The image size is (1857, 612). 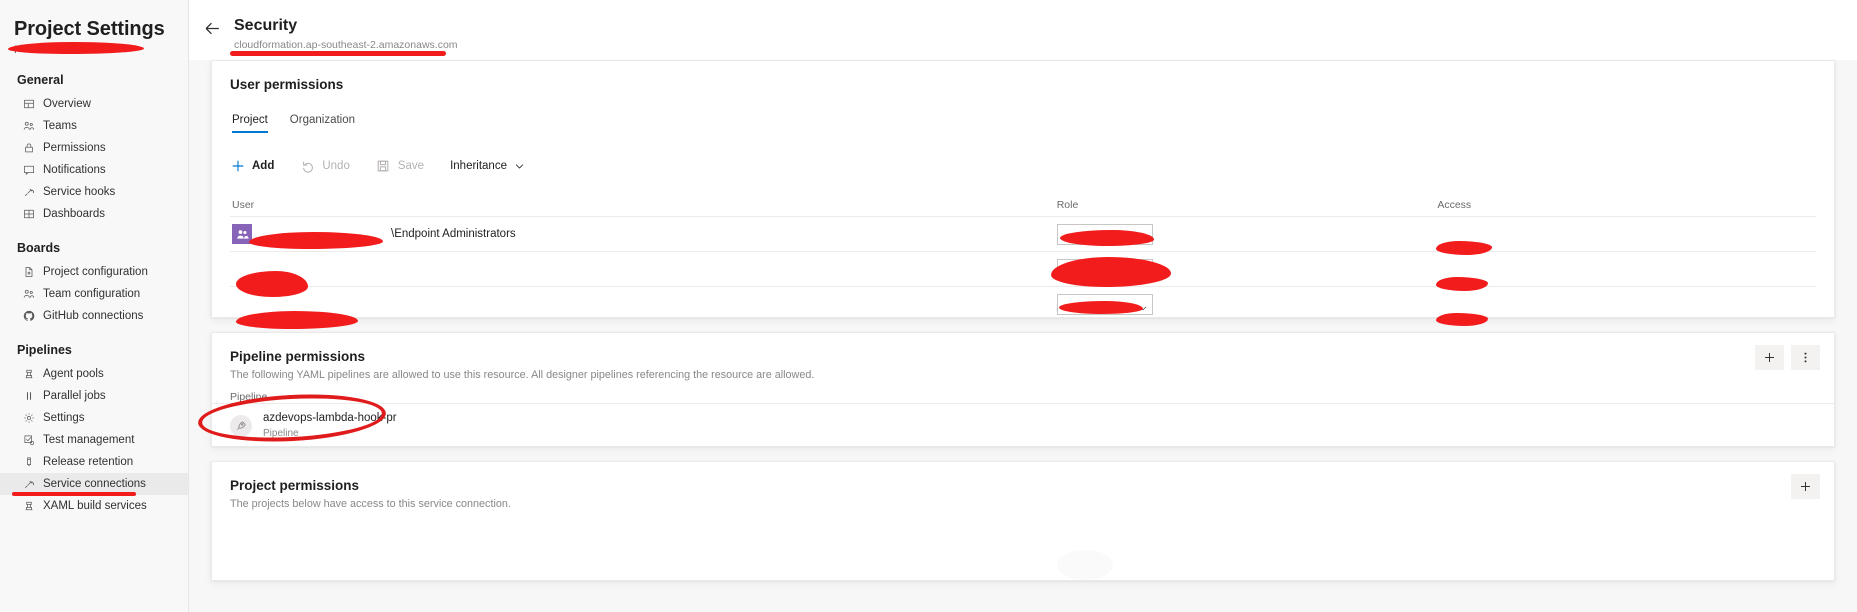 I want to click on undo-button: Undo, so click(x=325, y=166).